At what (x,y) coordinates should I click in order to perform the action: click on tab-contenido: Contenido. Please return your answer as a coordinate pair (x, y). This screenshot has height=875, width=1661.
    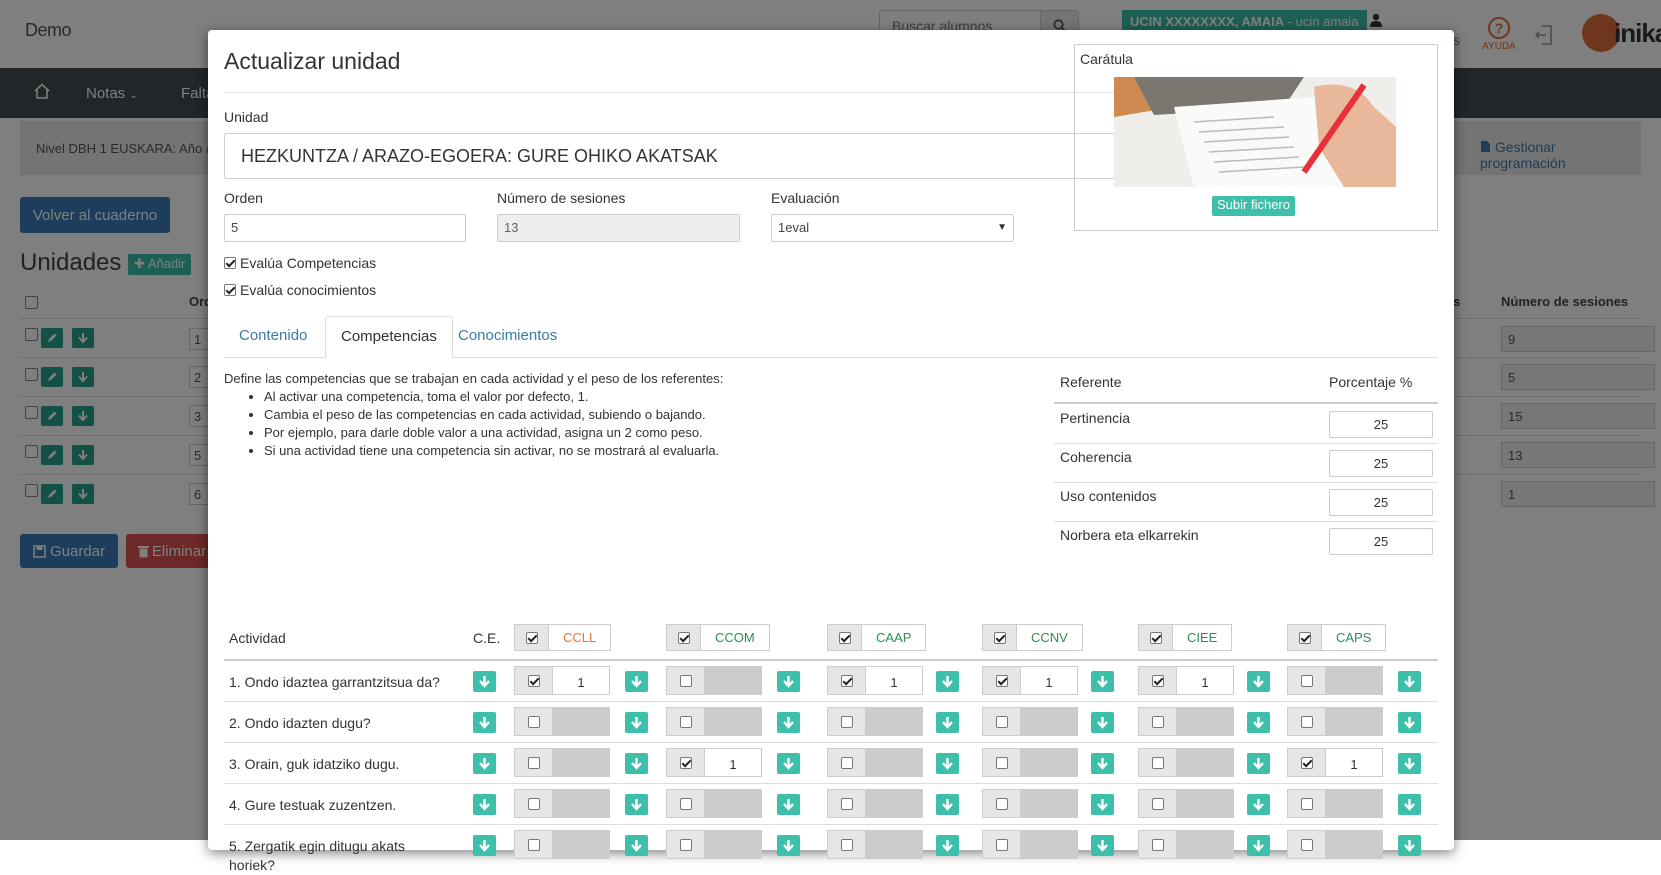
    Looking at the image, I should click on (273, 337).